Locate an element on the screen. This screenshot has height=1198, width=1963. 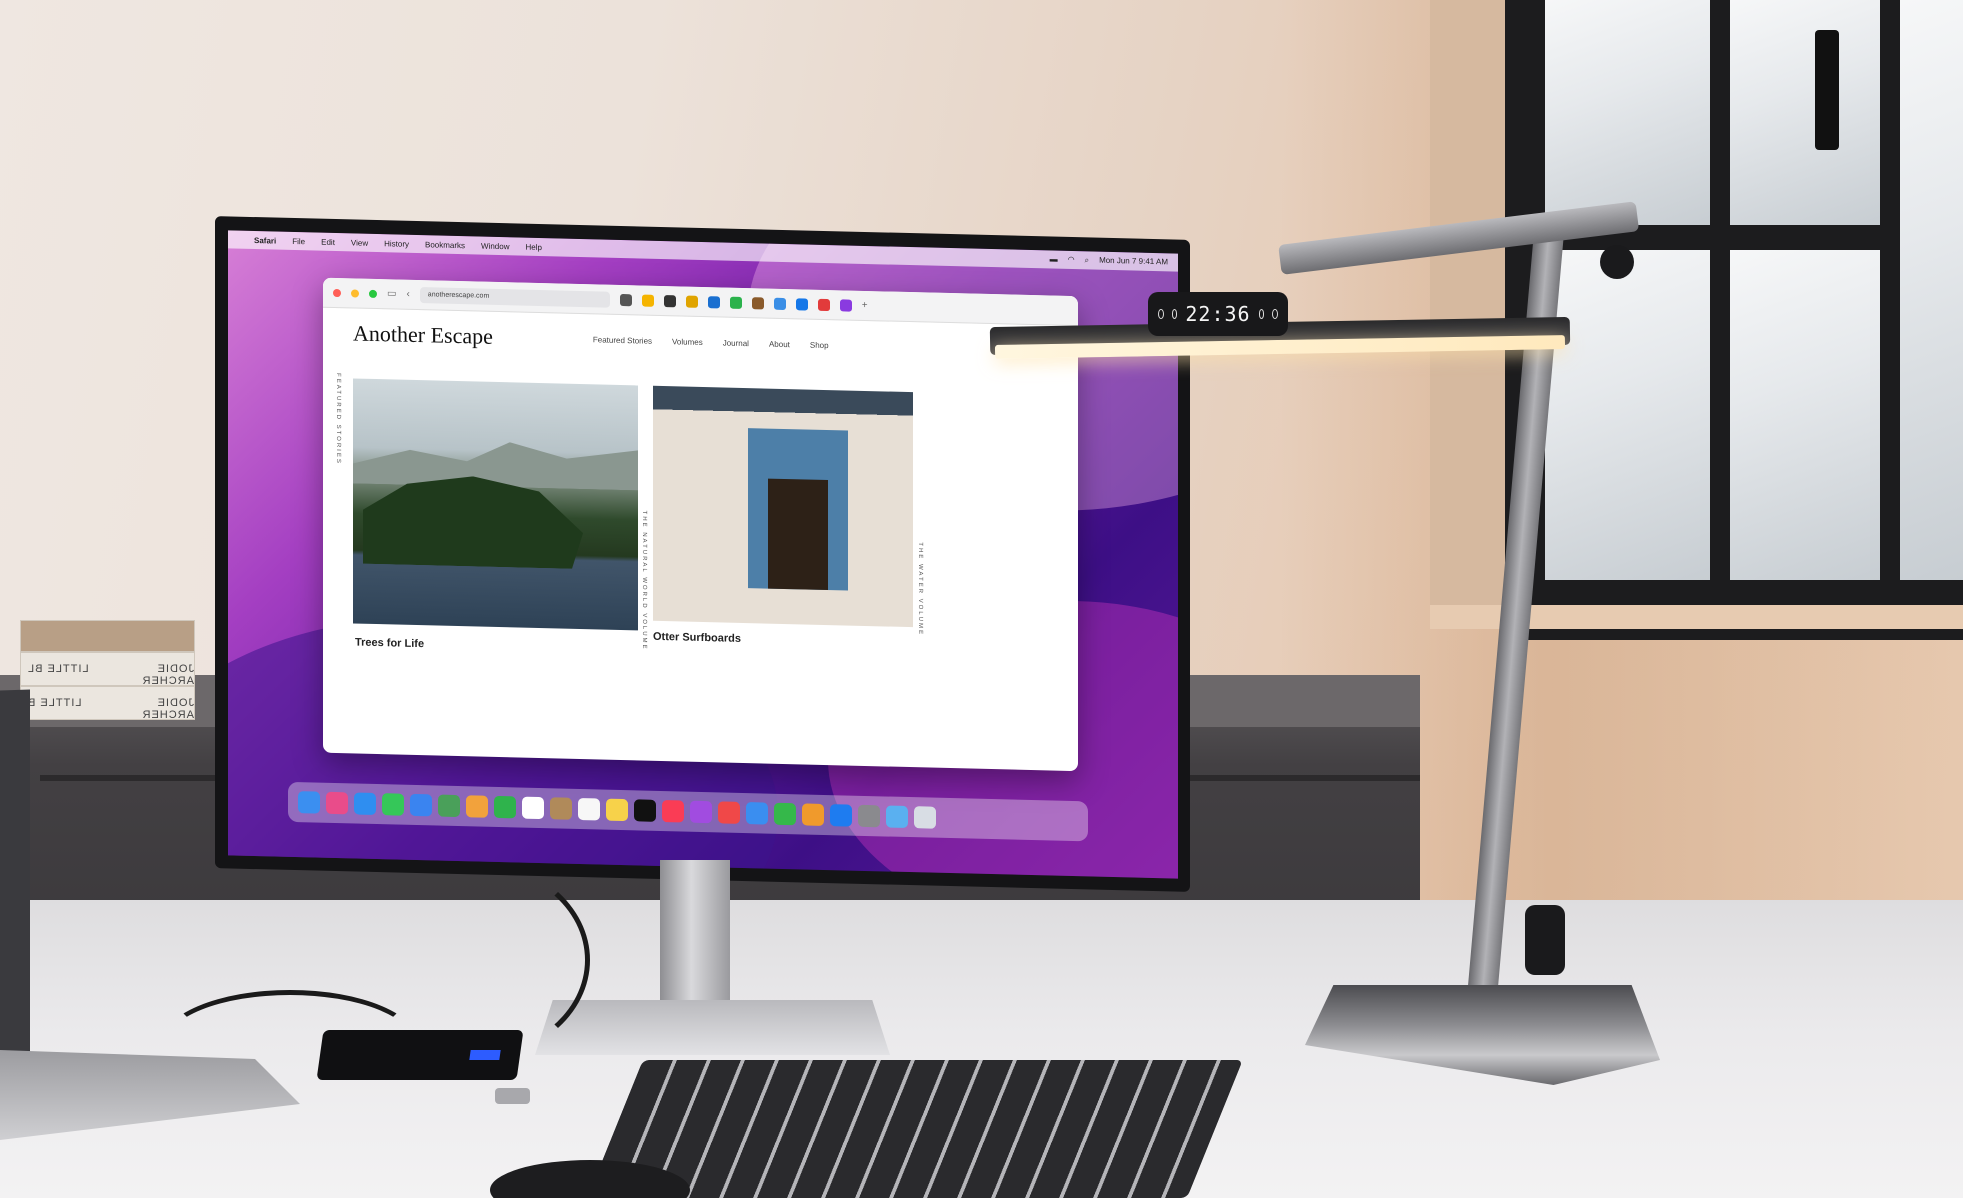
news-icon is located at coordinates (729, 812).